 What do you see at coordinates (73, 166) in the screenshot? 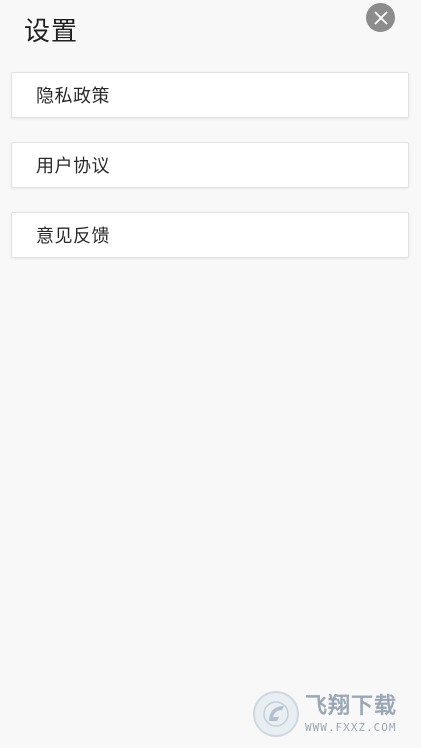
I see `menu-item-label: 用户协议` at bounding box center [73, 166].